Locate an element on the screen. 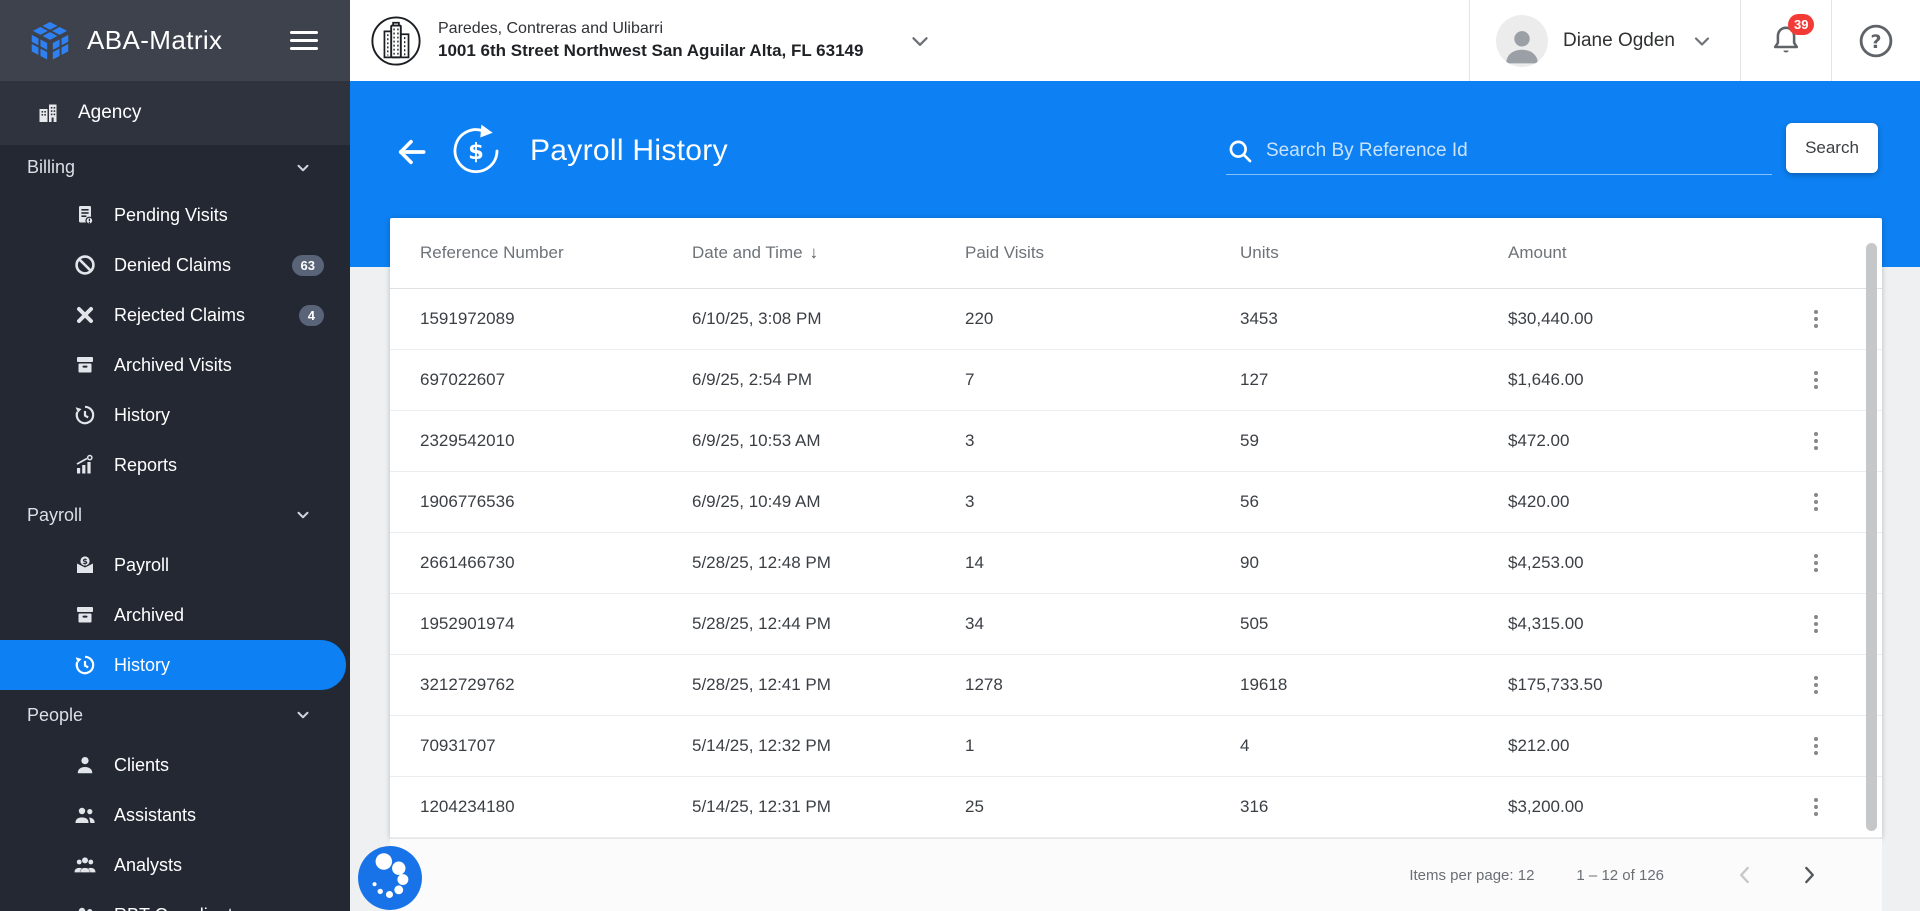  cell-reference-number: 2329542010 is located at coordinates (467, 440).